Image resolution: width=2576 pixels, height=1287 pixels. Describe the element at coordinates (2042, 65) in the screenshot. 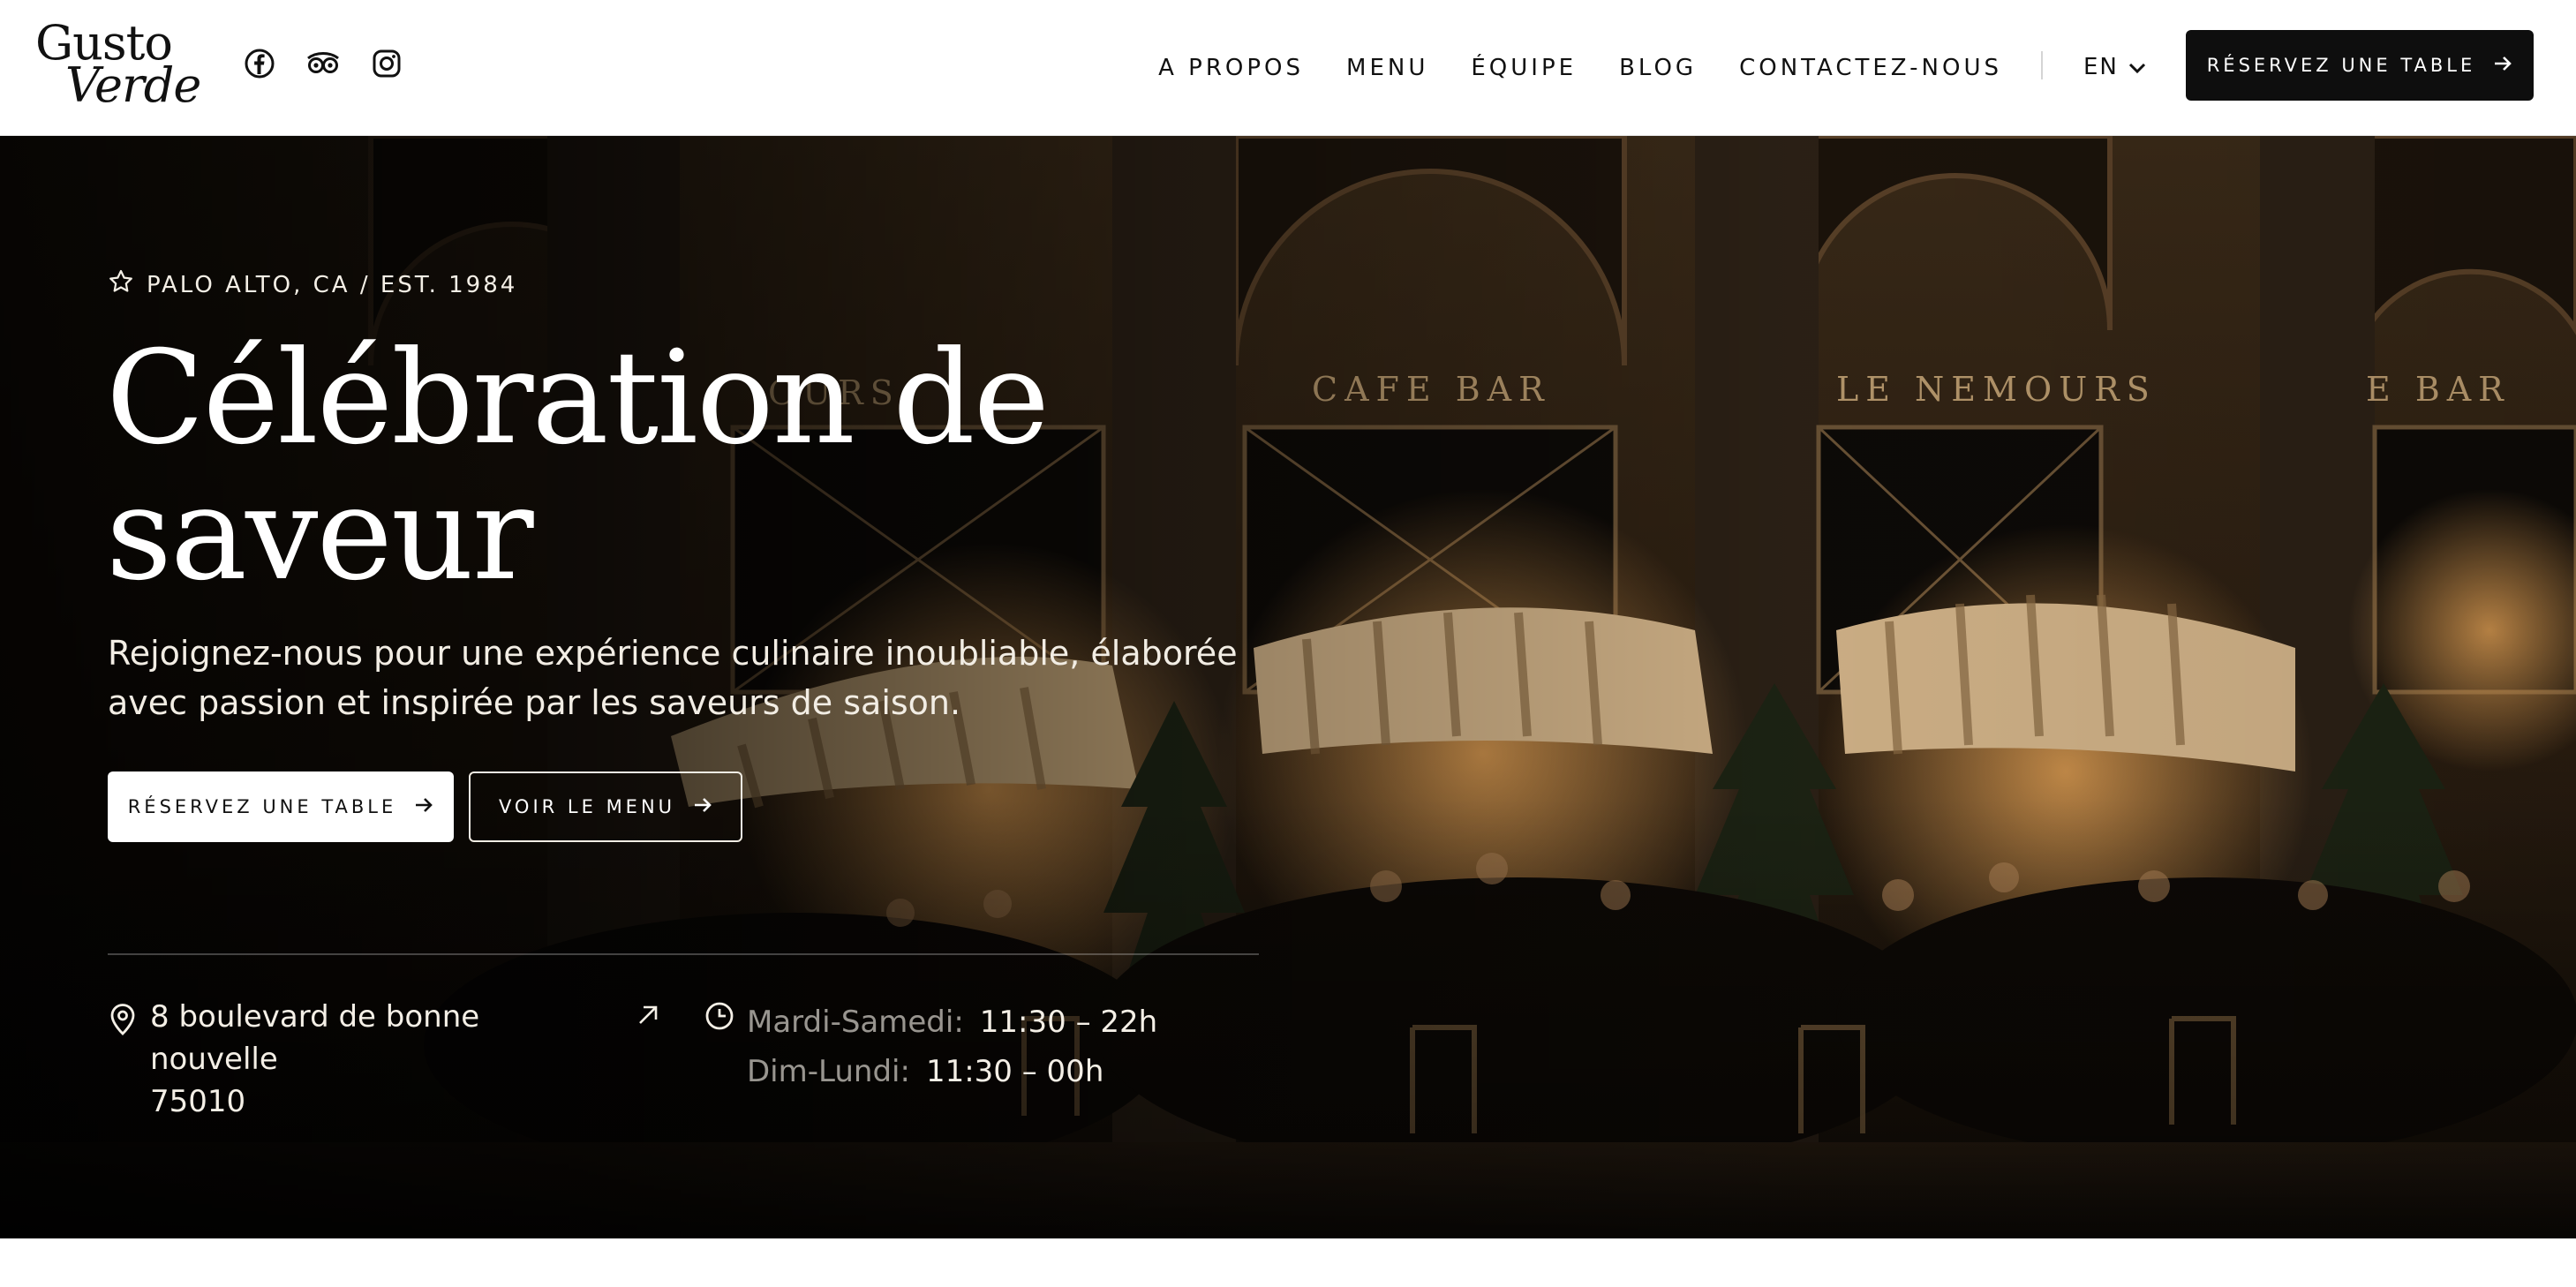

I see `nav-divider` at that location.